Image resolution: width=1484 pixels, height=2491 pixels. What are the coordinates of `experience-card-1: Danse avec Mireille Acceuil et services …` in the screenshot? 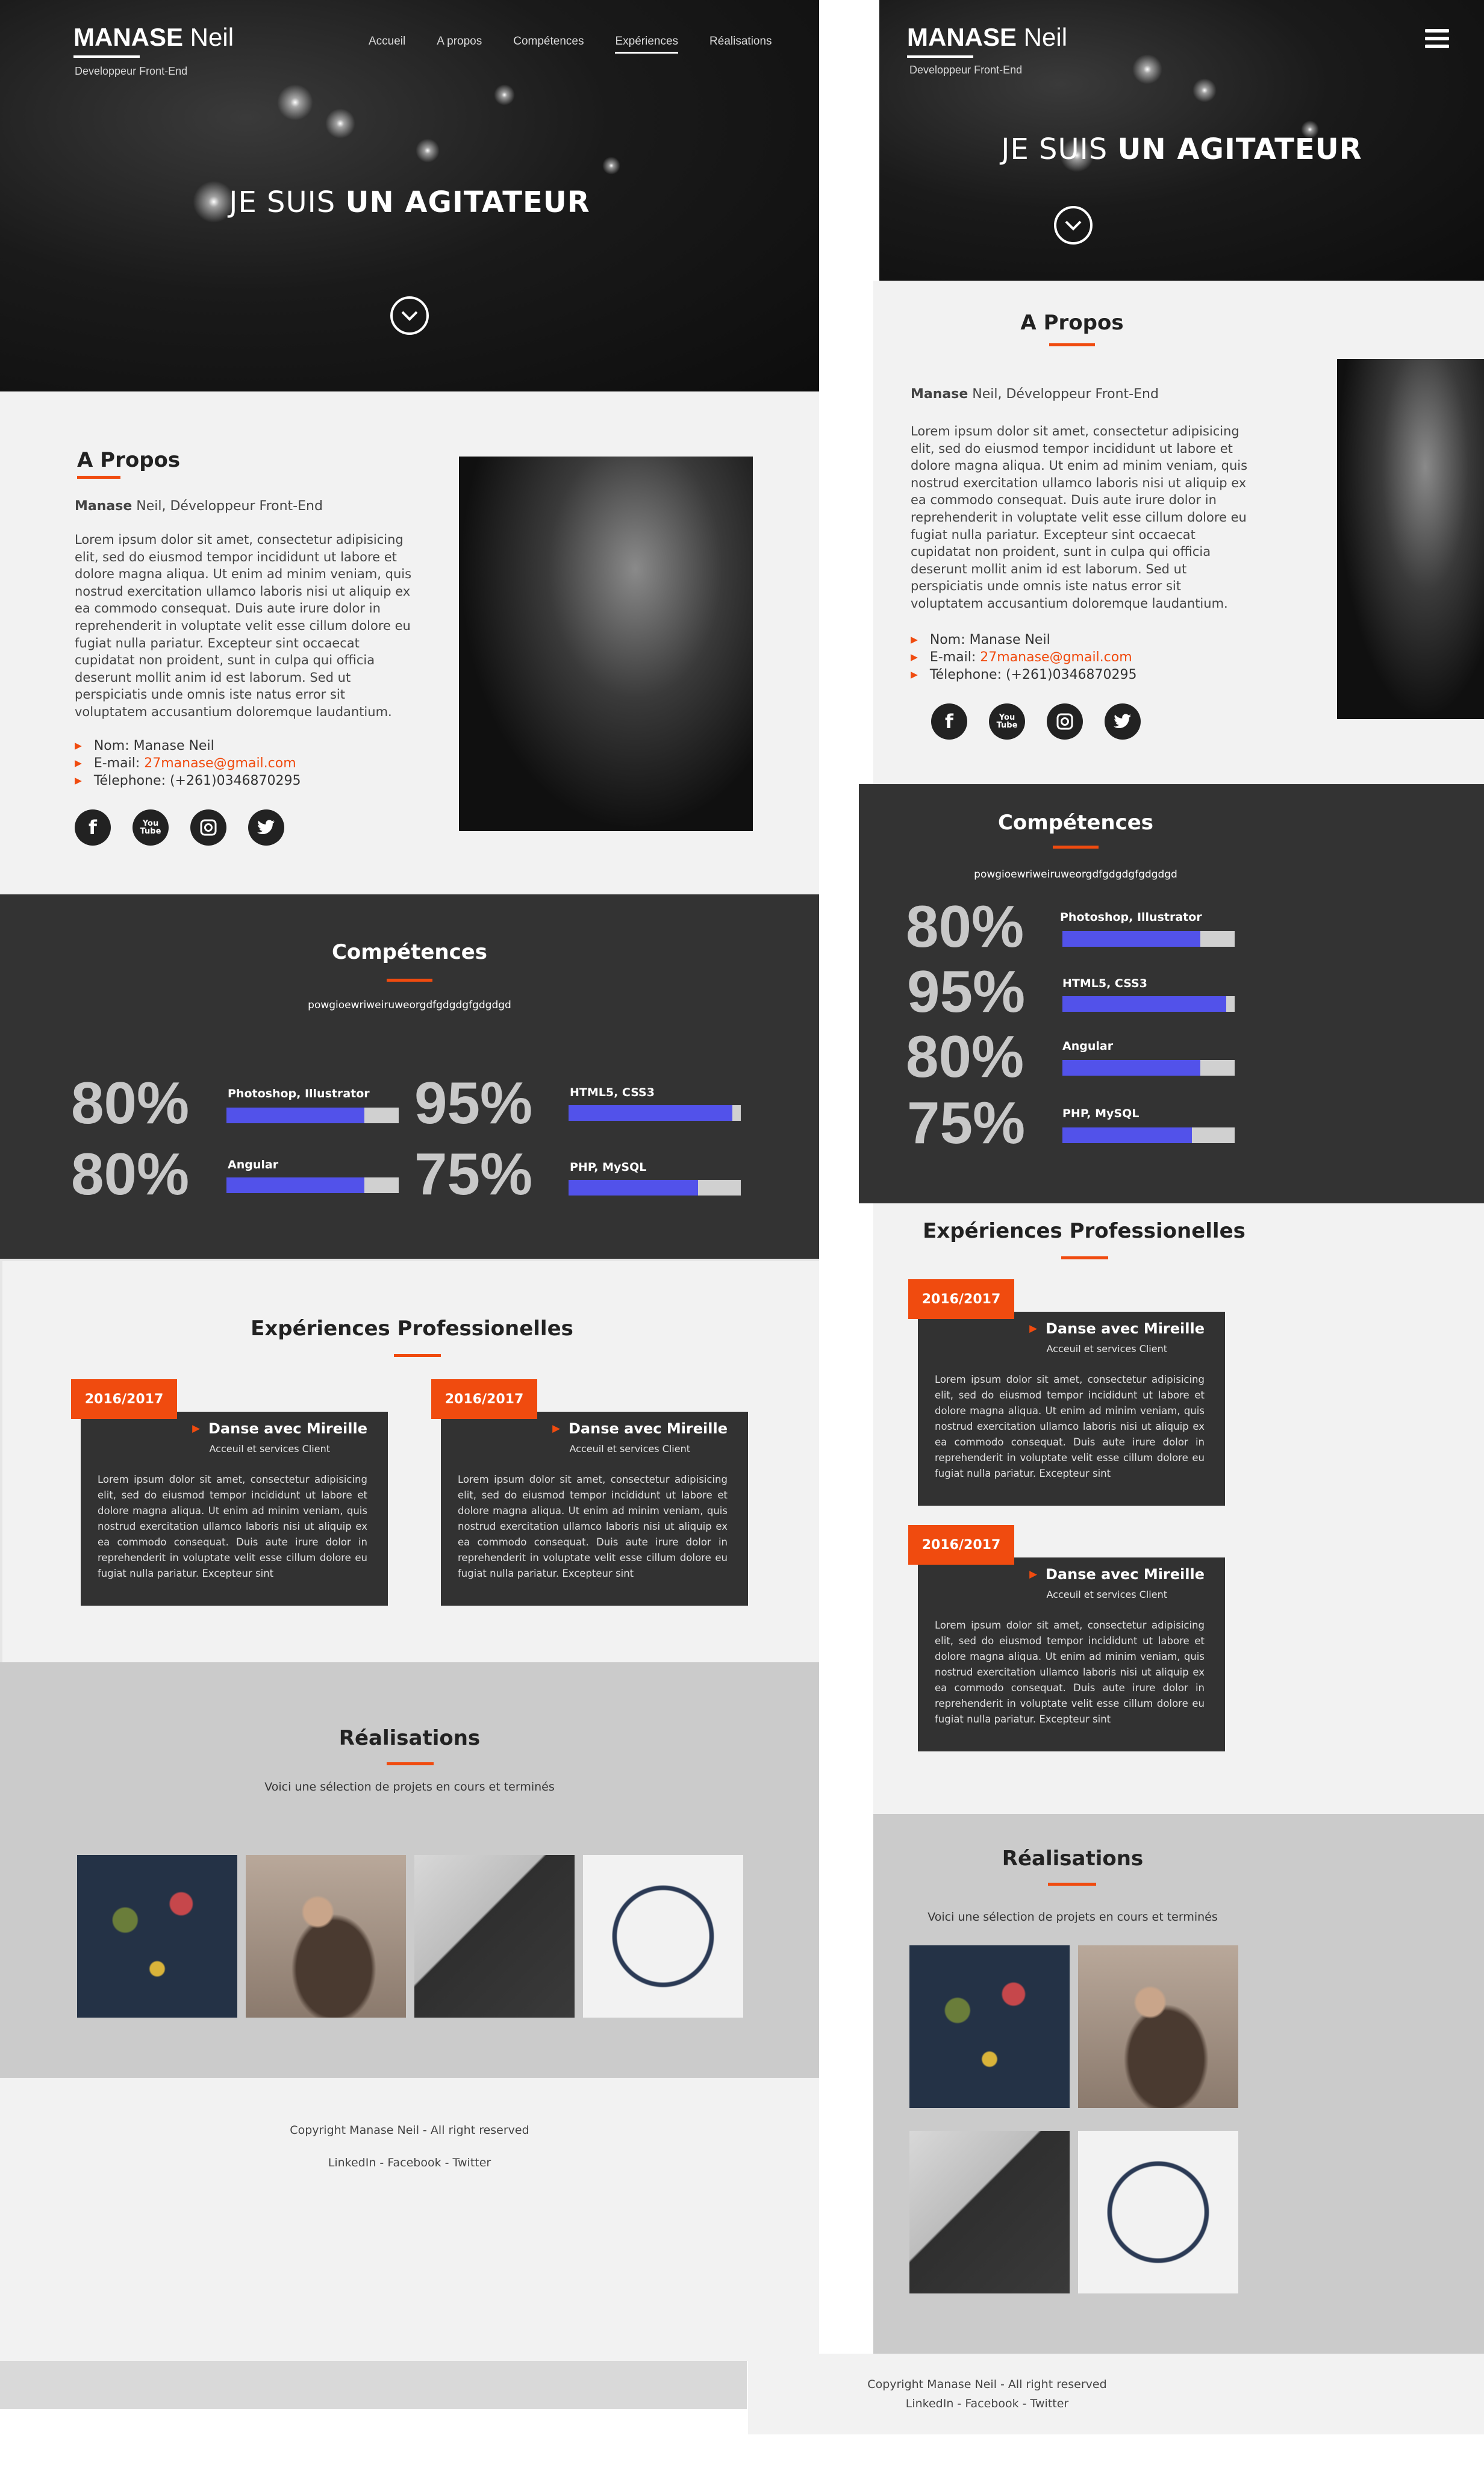 It's located at (594, 1509).